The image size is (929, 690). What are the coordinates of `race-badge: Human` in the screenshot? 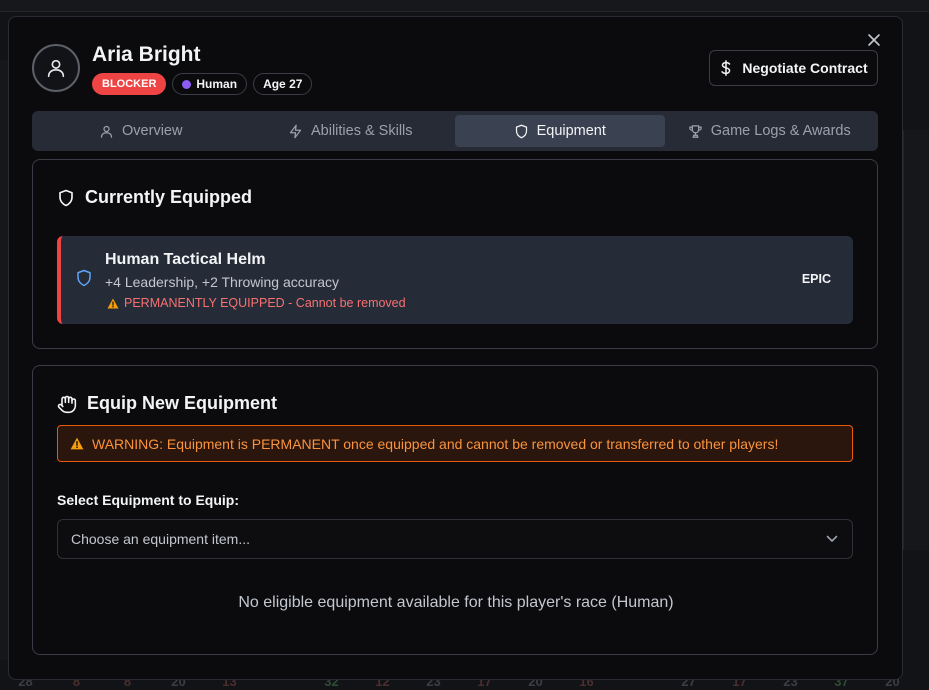 It's located at (210, 84).